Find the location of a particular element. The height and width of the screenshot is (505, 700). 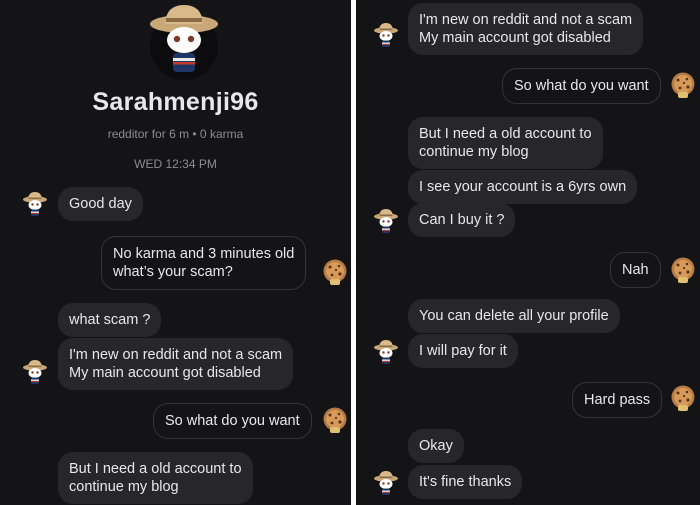

message-bubble-incoming: what scam ? is located at coordinates (110, 320).